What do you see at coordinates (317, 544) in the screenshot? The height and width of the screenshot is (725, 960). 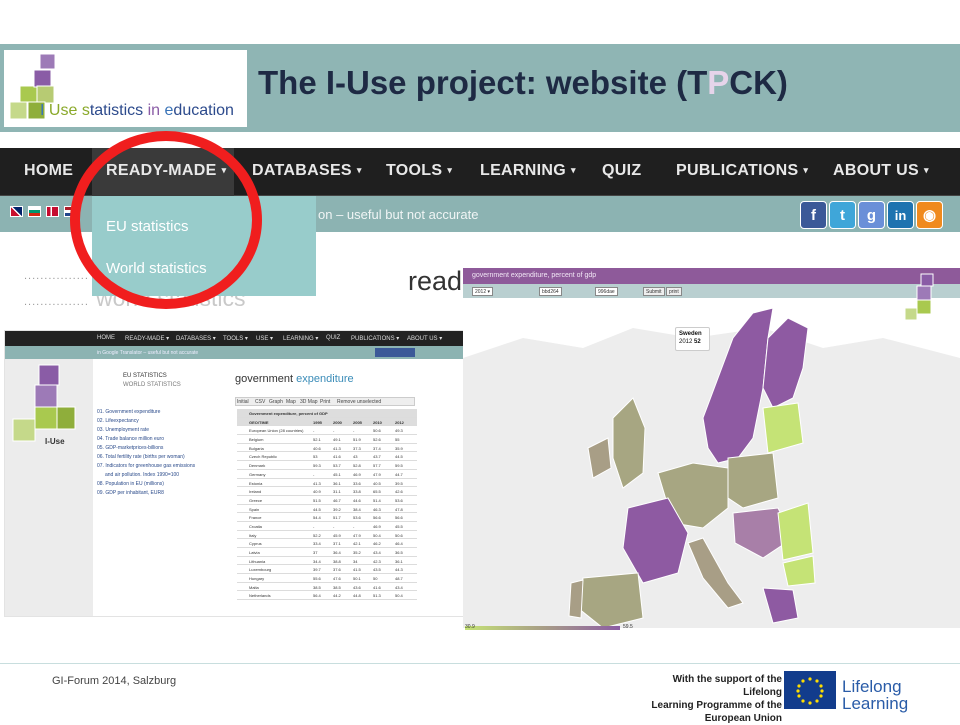 I see `table-cell-value: 33.4` at bounding box center [317, 544].